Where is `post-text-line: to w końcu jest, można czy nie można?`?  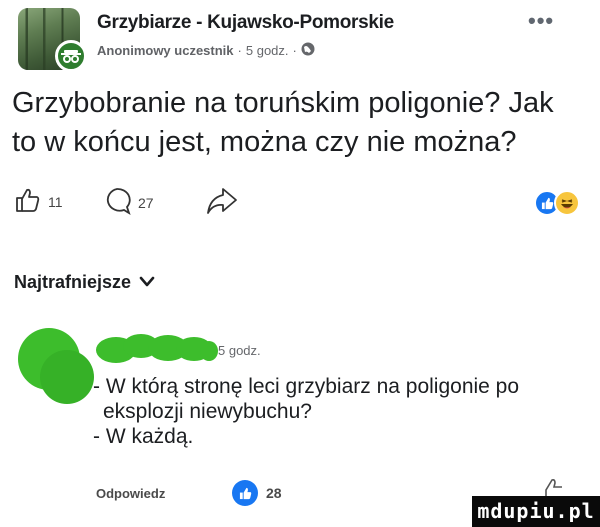
post-text-line: to w końcu jest, można czy nie można? is located at coordinates (264, 142).